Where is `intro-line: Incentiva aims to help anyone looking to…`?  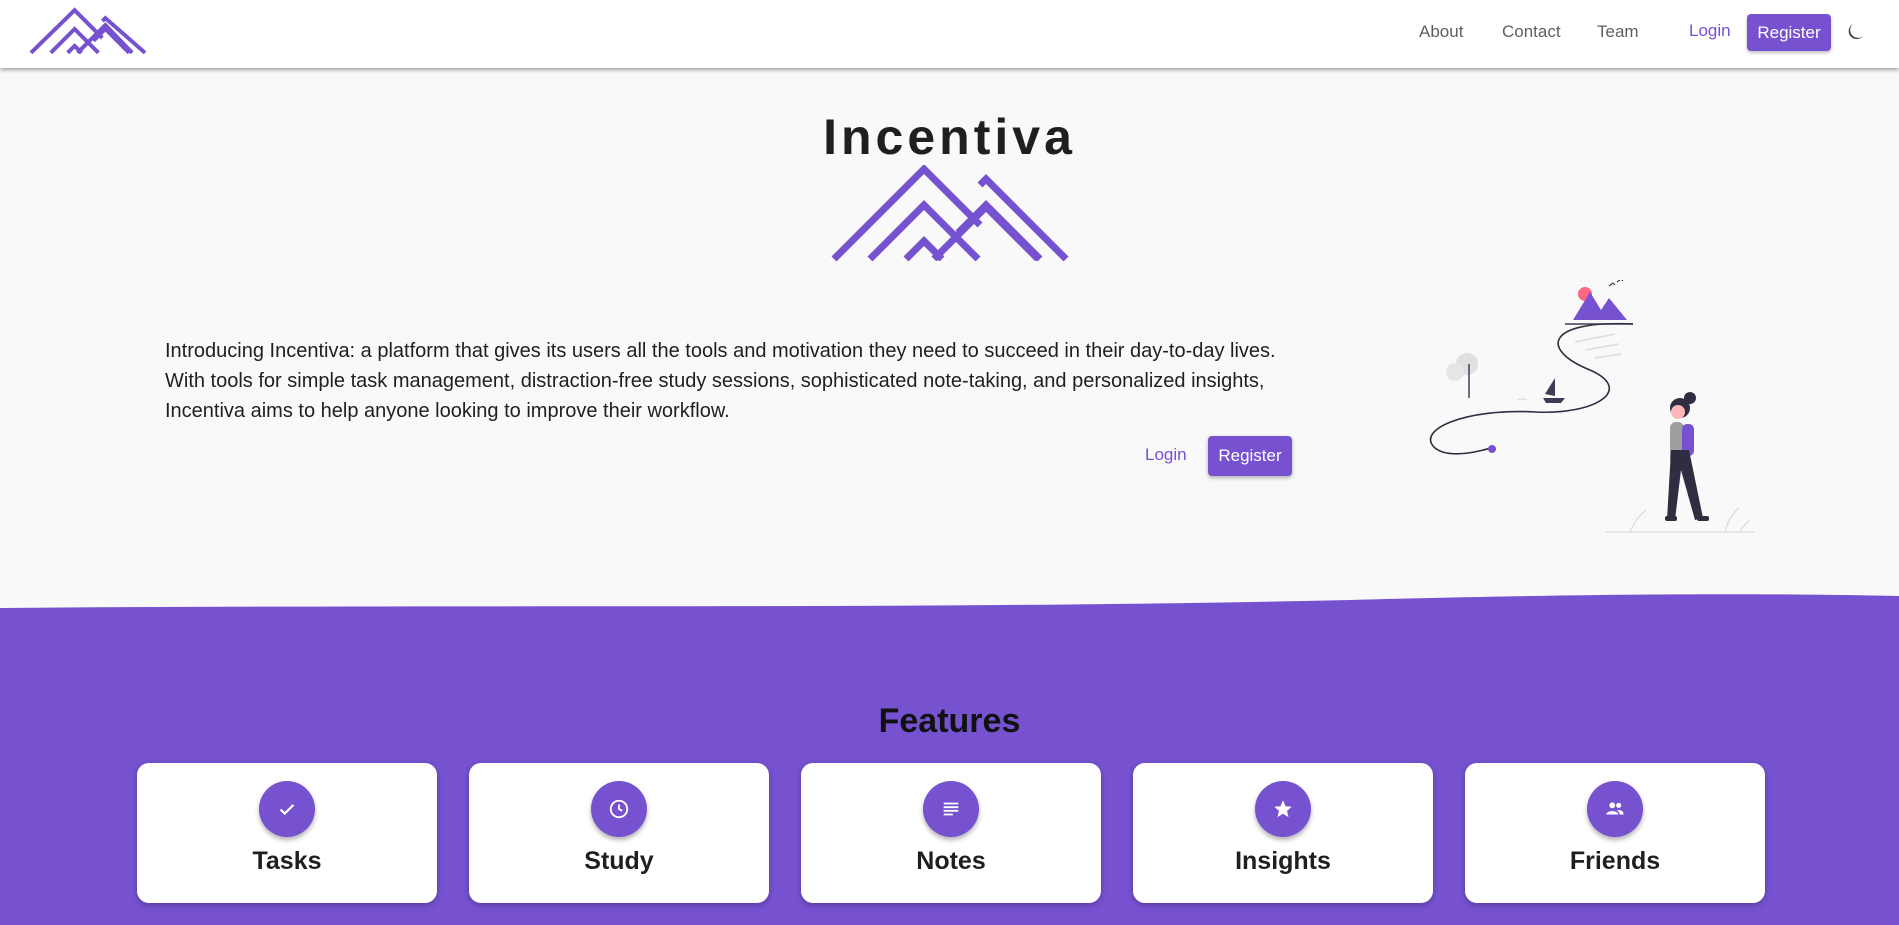
intro-line: Incentiva aims to help anyone looking to… is located at coordinates (447, 411).